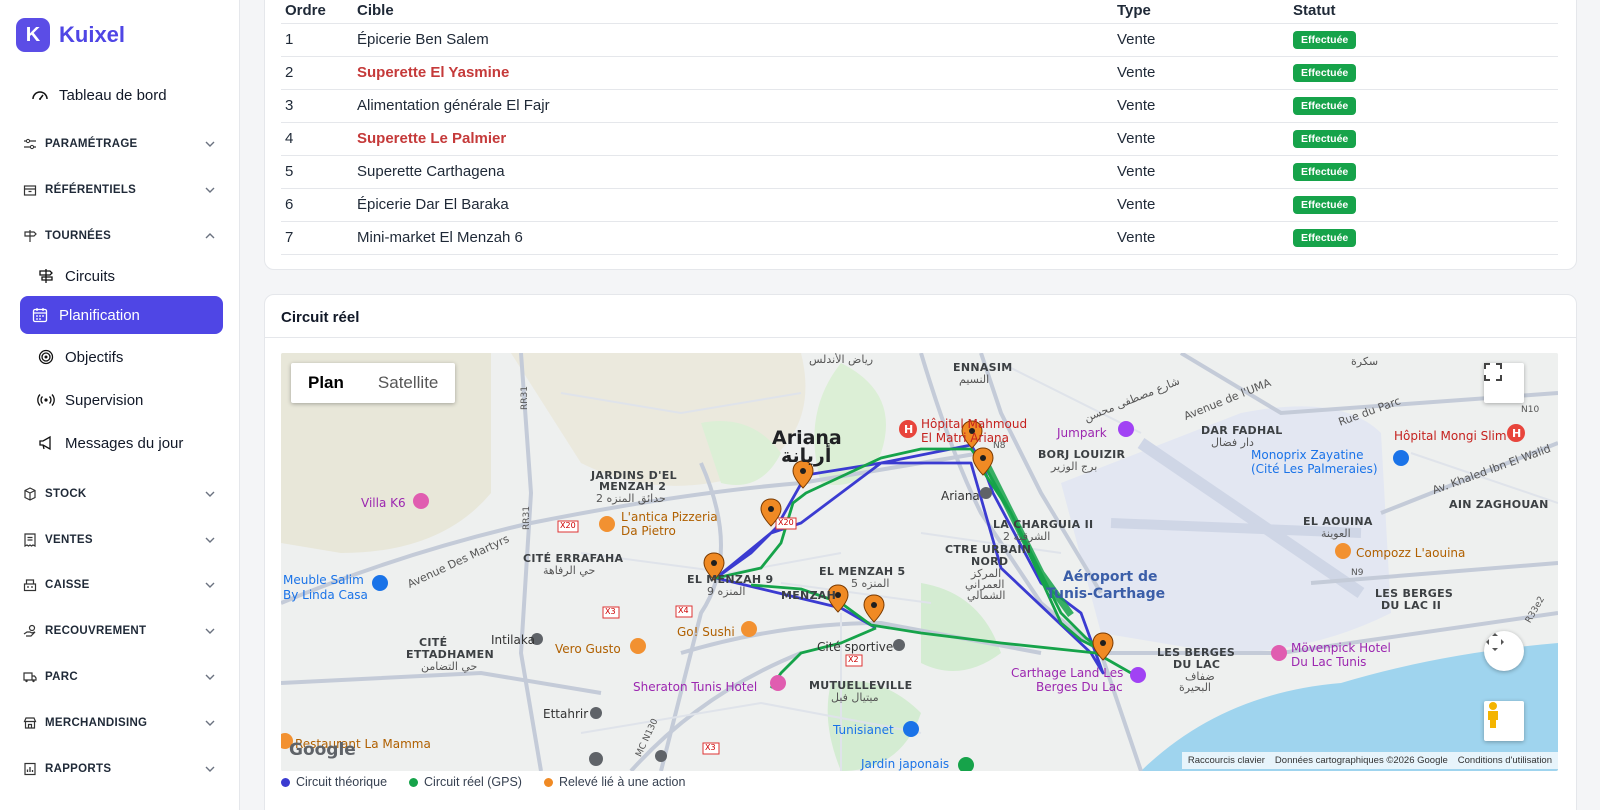  Describe the element at coordinates (1232, 442) in the screenshot. I see `map-label: دار فضال` at that location.